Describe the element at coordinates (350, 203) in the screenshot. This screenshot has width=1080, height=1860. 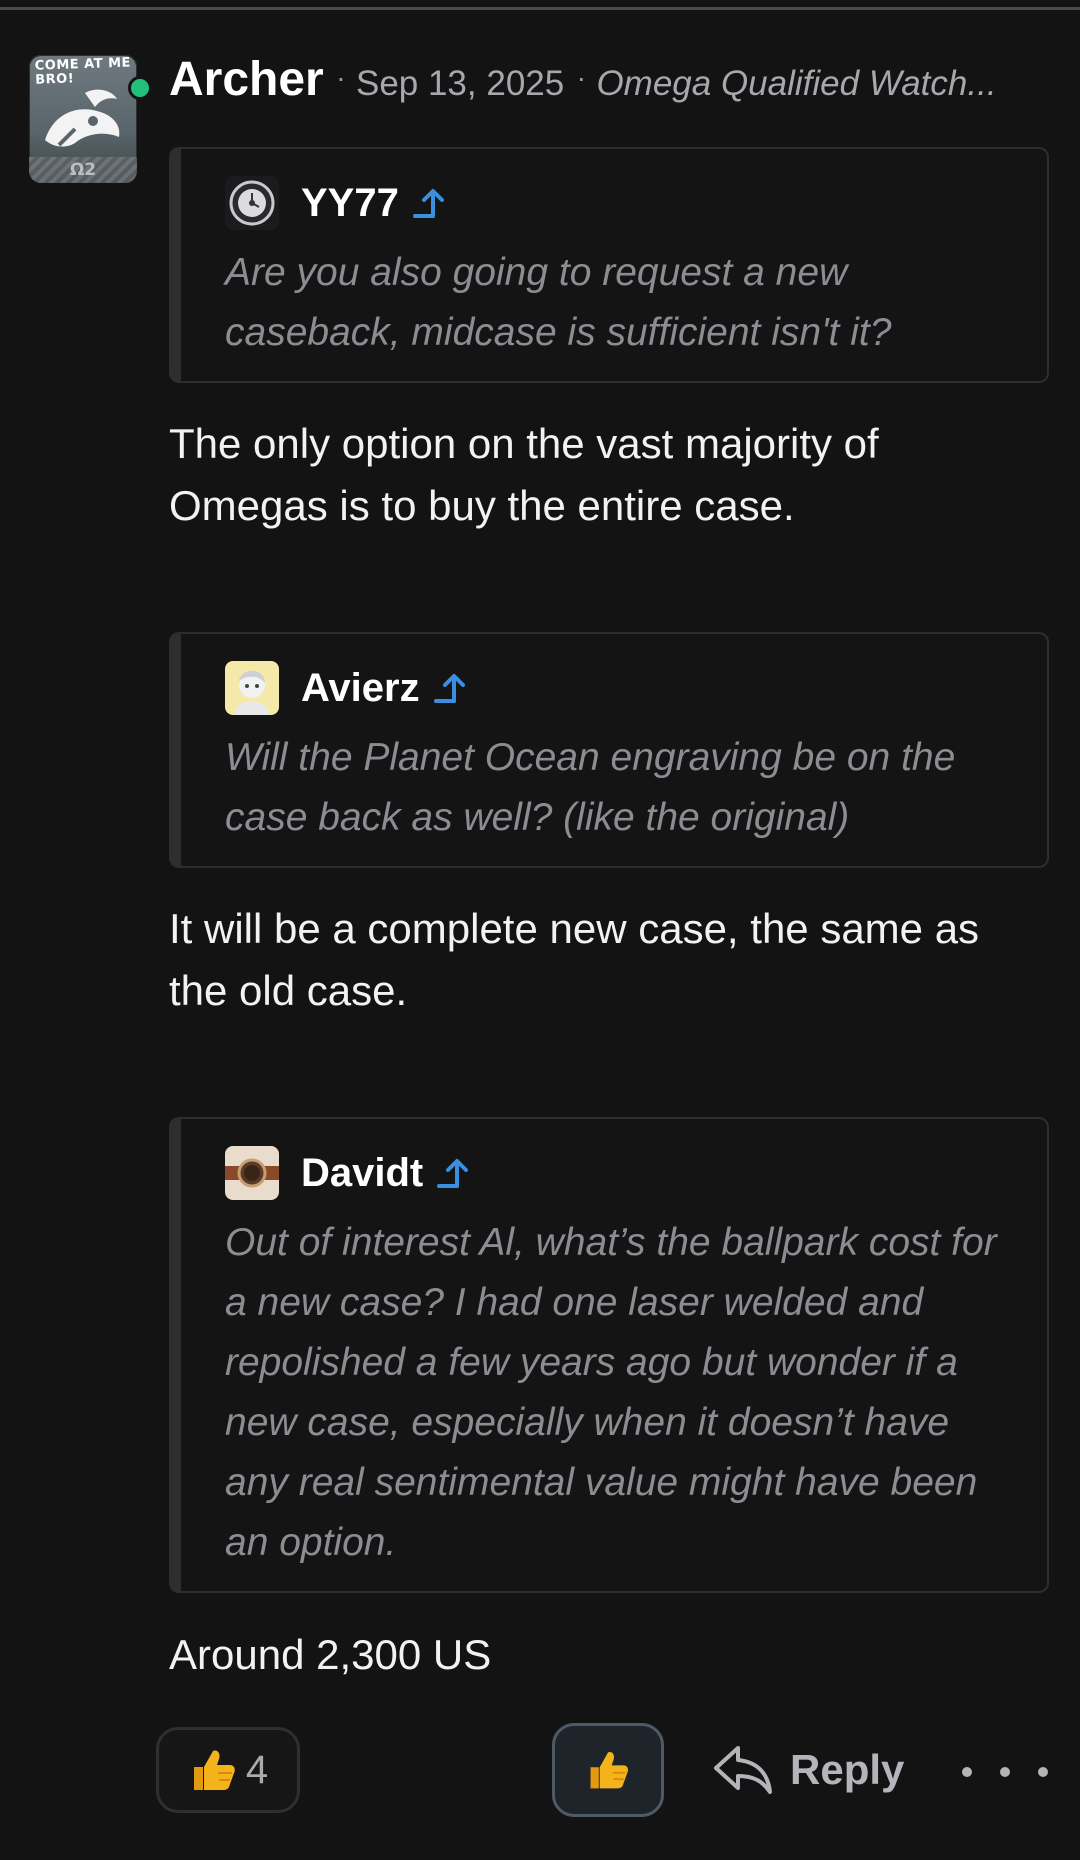
I see `quote-username: YY77` at that location.